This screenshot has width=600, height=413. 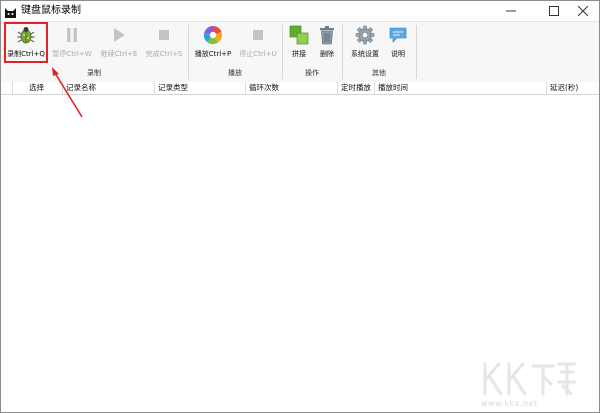 I want to click on column-delay: 延迟(秒), so click(x=573, y=88).